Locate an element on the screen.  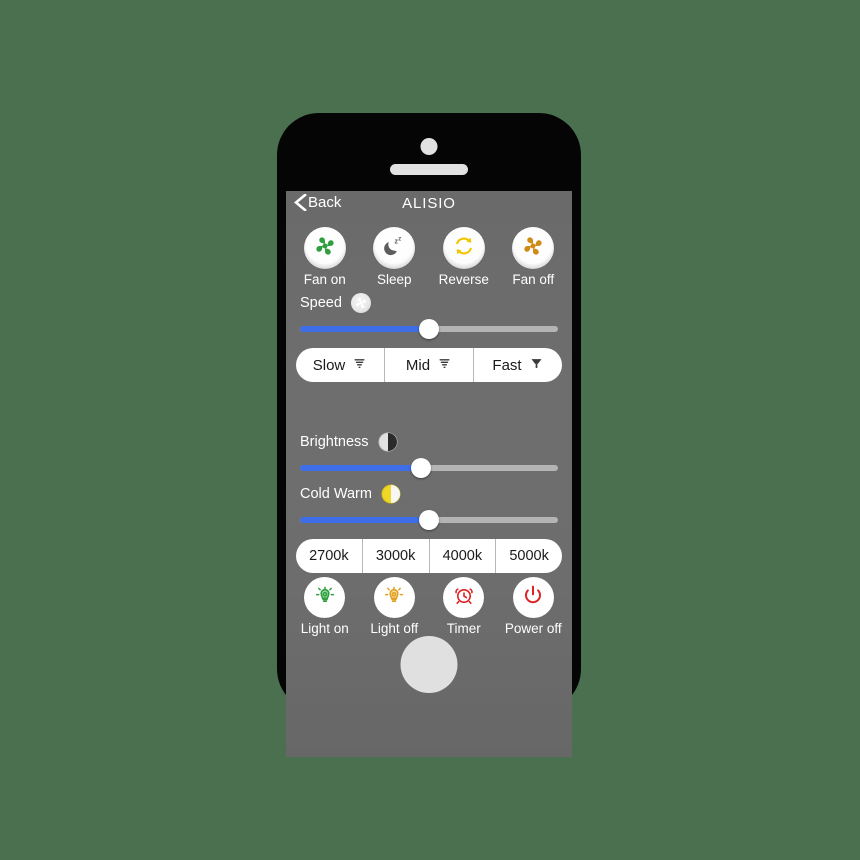
speed-label-row: Speed is located at coordinates (429, 303).